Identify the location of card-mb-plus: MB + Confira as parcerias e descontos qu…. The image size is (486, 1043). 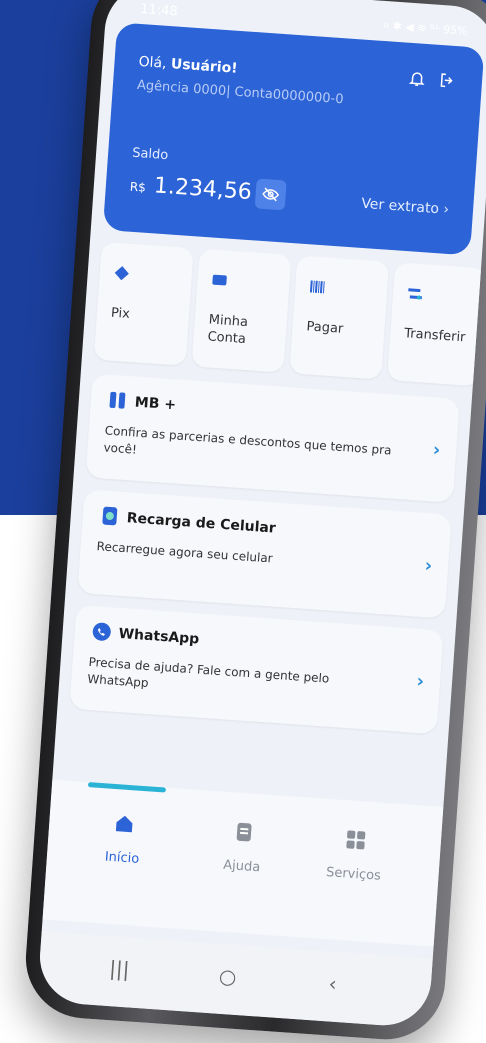
(272, 438).